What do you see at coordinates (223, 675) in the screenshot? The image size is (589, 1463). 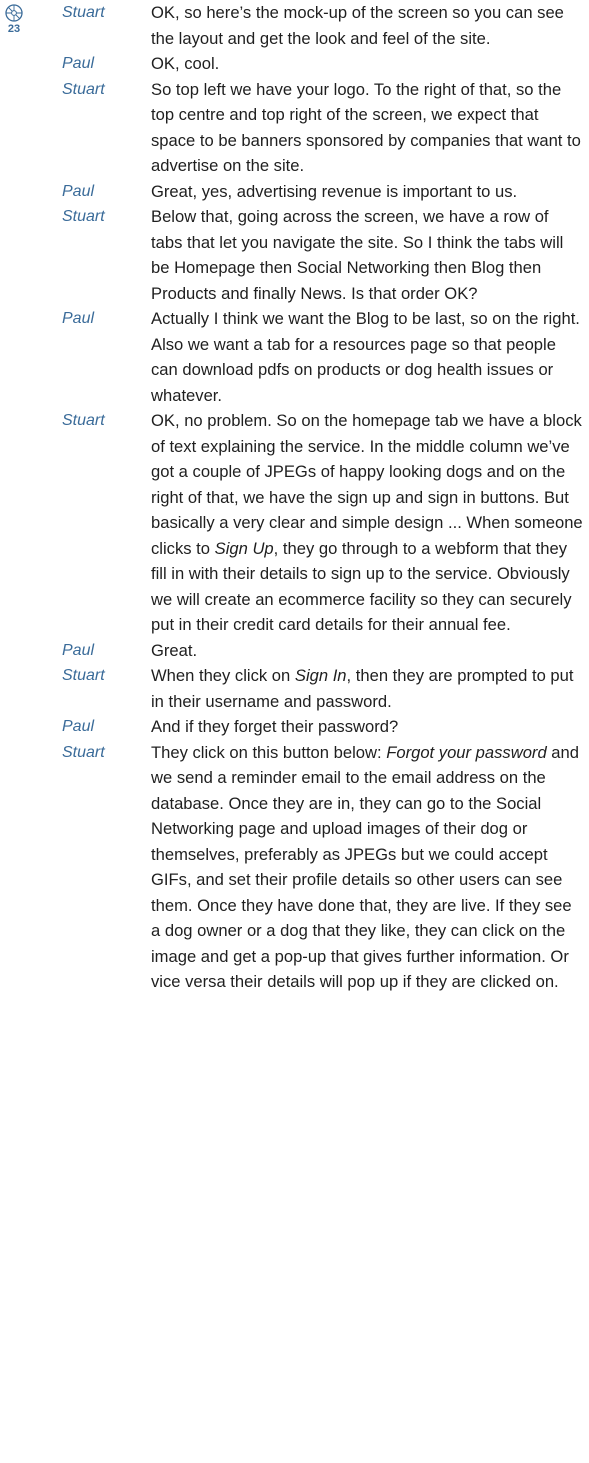 I see `speech-fragment: When they click on` at bounding box center [223, 675].